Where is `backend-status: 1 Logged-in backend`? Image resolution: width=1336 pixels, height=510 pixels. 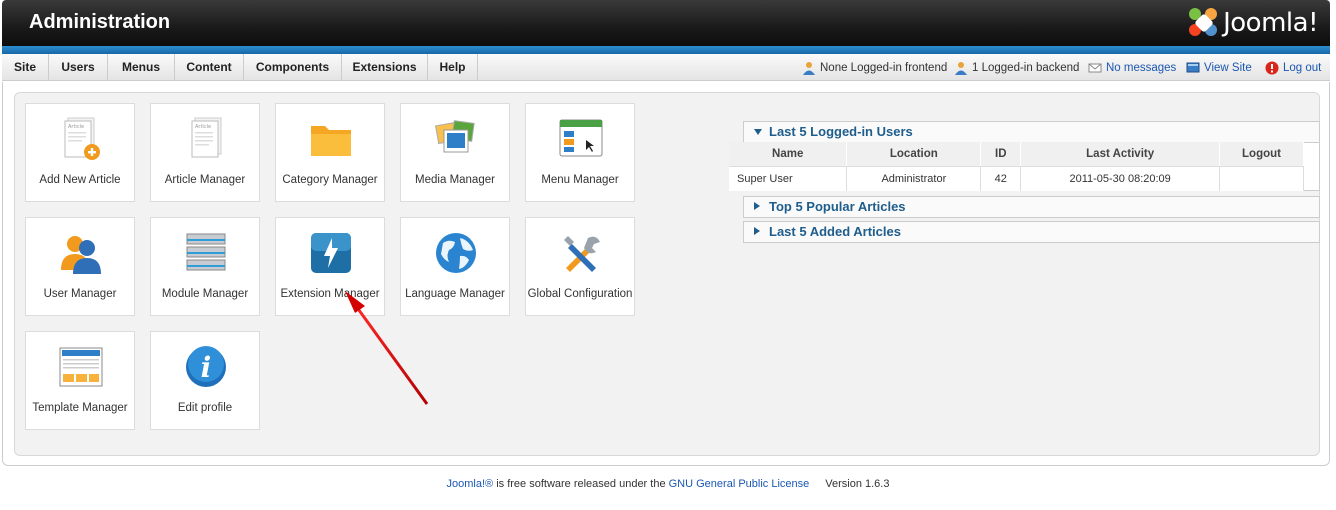
backend-status: 1 Logged-in backend is located at coordinates (1016, 68).